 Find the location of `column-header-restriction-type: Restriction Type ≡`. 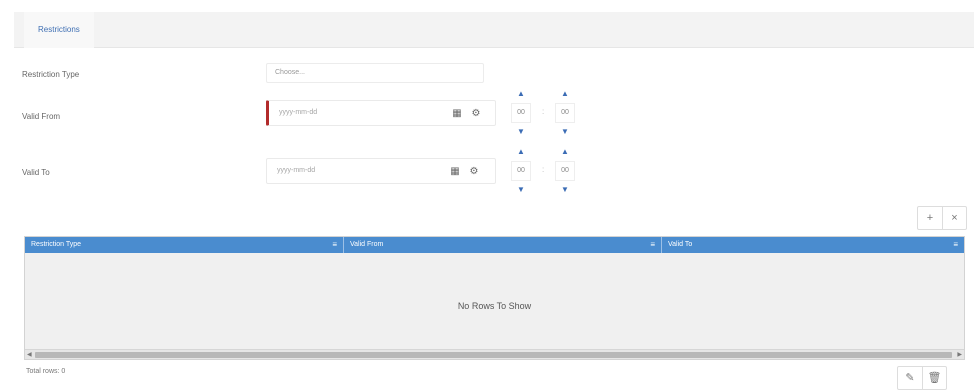

column-header-restriction-type: Restriction Type ≡ is located at coordinates (184, 245).